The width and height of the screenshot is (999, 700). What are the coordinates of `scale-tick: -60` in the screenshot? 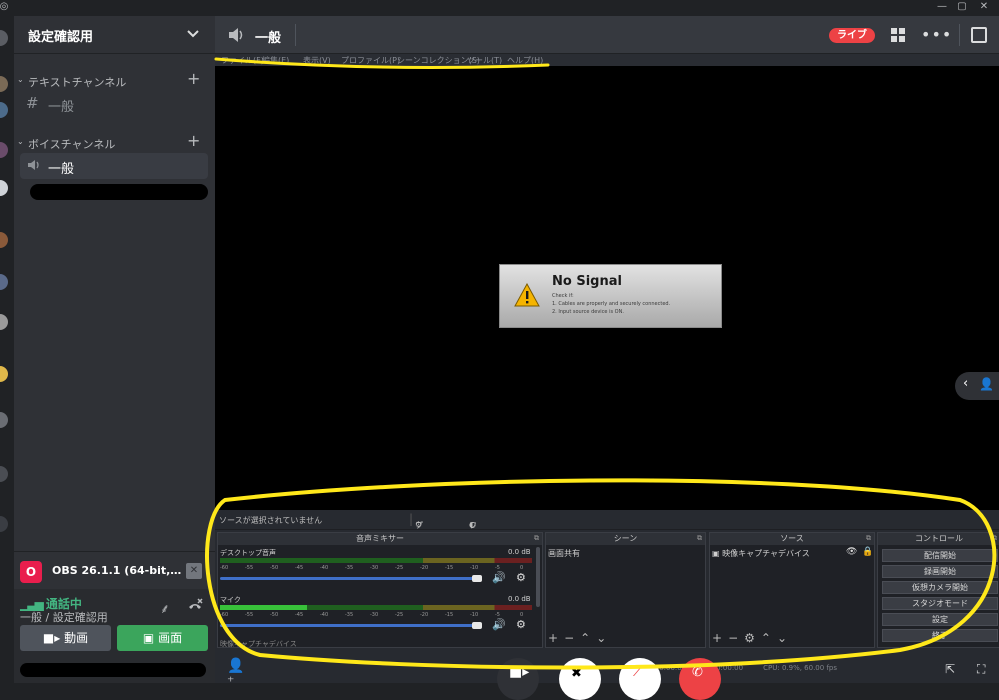 It's located at (224, 568).